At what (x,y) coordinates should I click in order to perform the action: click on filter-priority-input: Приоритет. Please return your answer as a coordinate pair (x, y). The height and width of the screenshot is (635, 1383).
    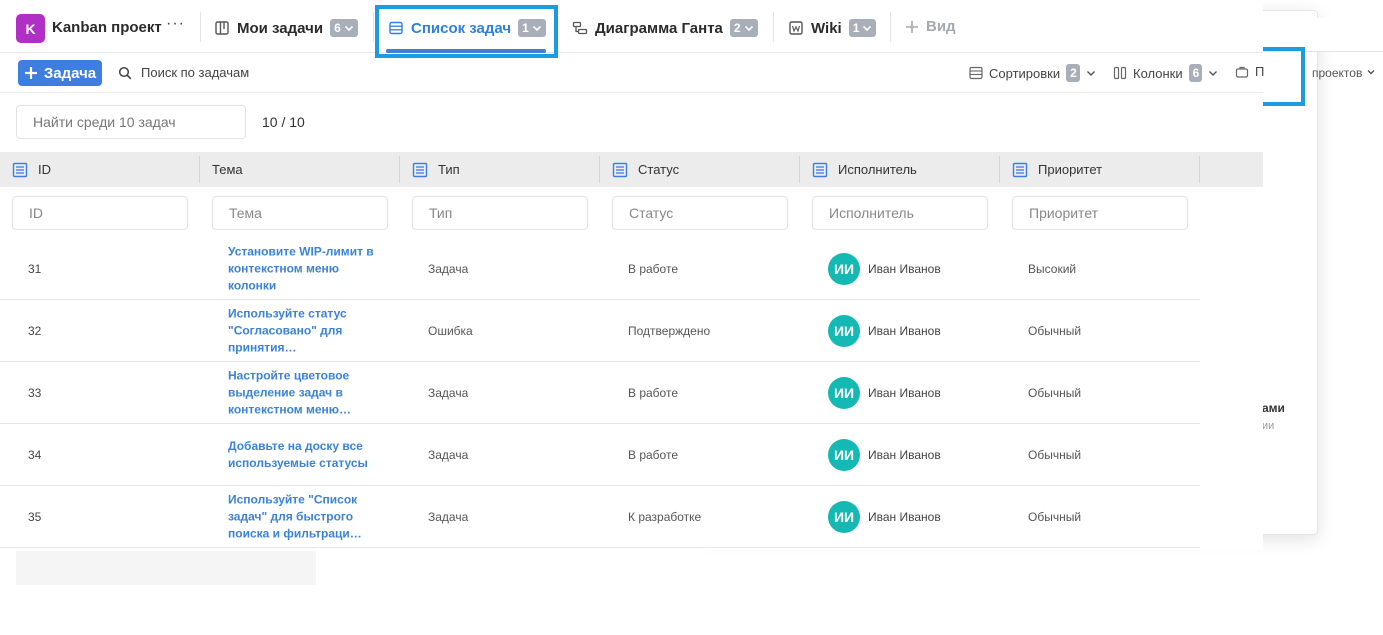
    Looking at the image, I should click on (1100, 213).